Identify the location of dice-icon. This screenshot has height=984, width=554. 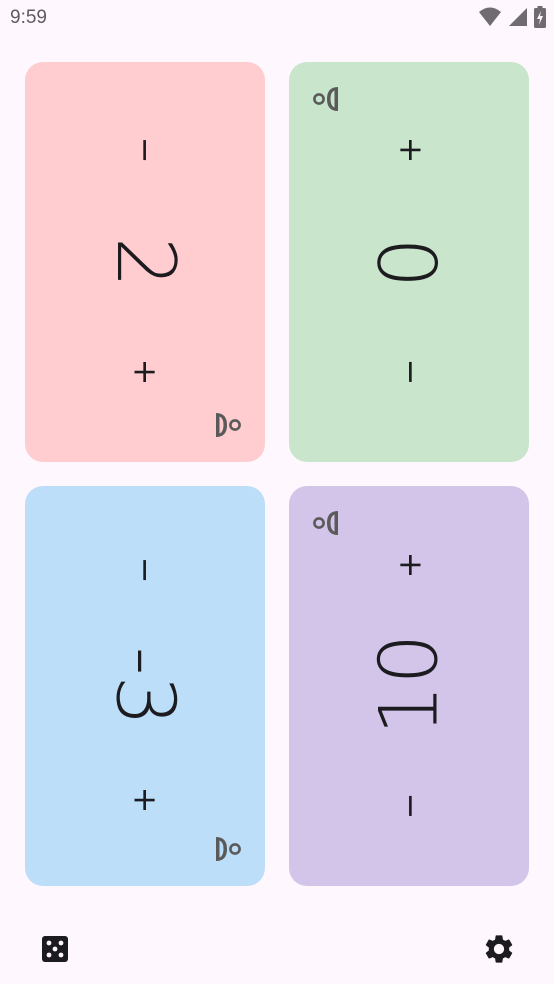
(55, 949).